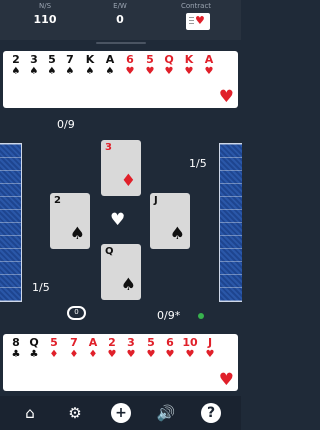 The height and width of the screenshot is (430, 320). Describe the element at coordinates (75, 413) in the screenshot. I see `gear-icon: ⚙` at that location.